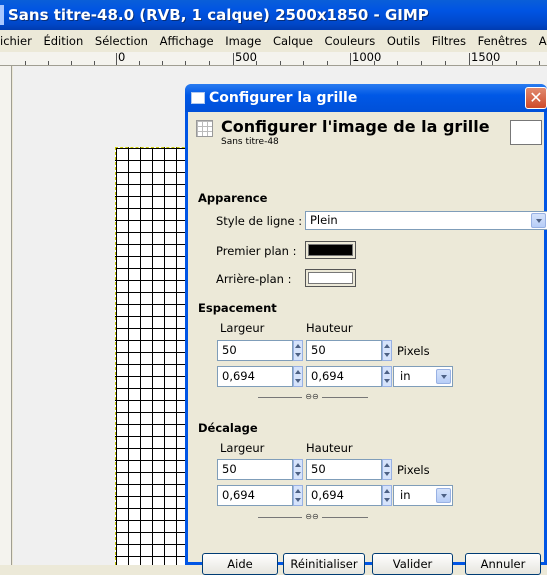  I want to click on line-style-label: Style de ligne :, so click(259, 221).